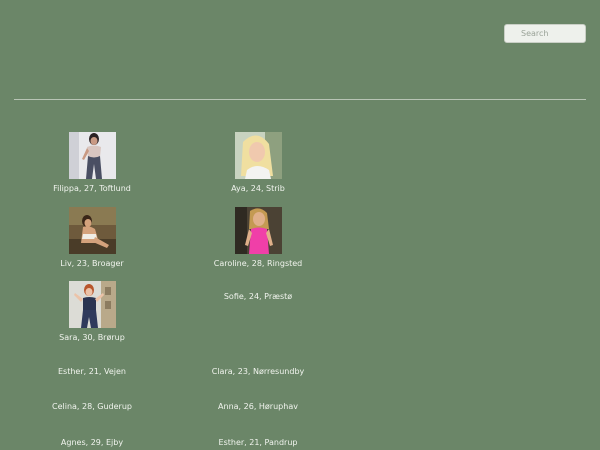 The image size is (600, 450). I want to click on photo-woman-redhead, so click(92, 304).